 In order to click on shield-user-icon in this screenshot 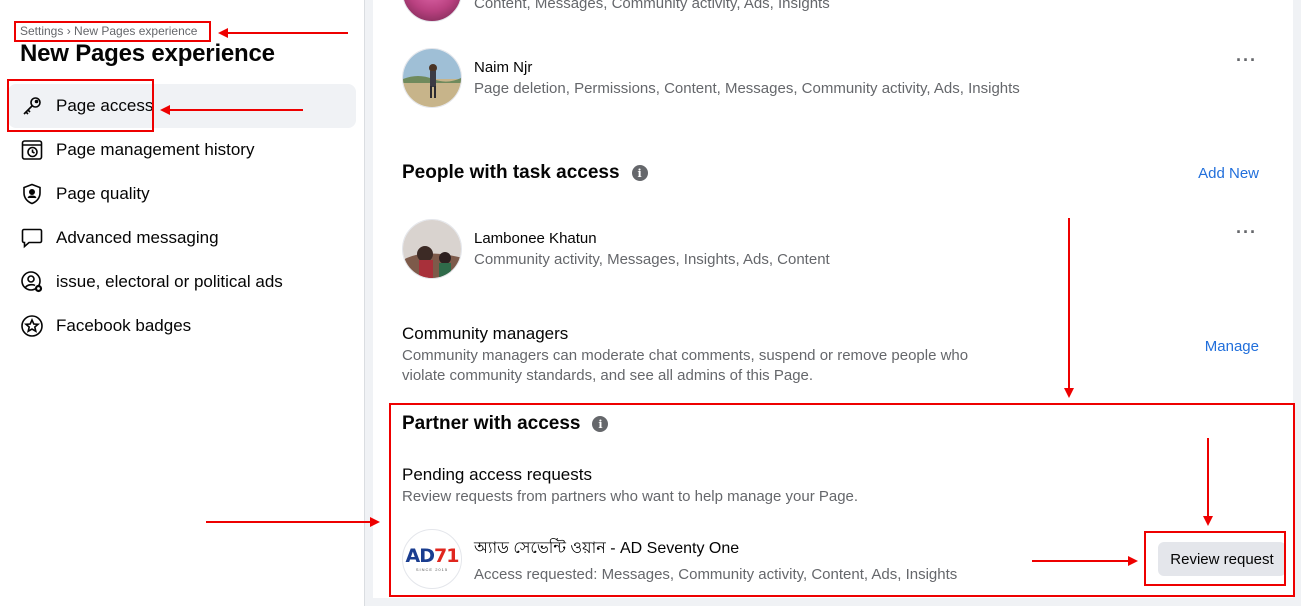, I will do `click(32, 194)`.